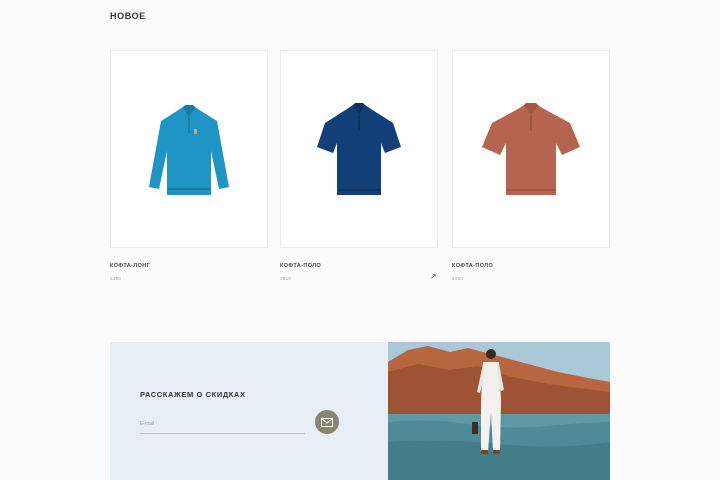  I want to click on section-title: НОВОЕ, so click(128, 16).